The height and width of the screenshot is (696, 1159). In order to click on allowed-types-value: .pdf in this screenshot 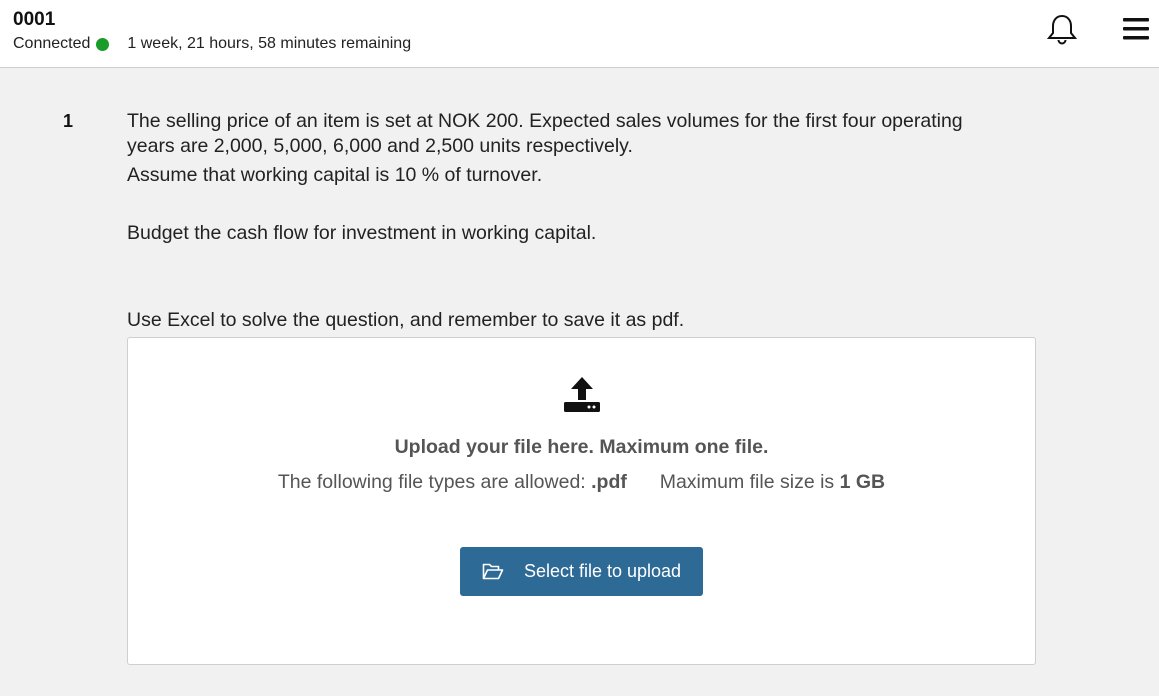, I will do `click(609, 482)`.